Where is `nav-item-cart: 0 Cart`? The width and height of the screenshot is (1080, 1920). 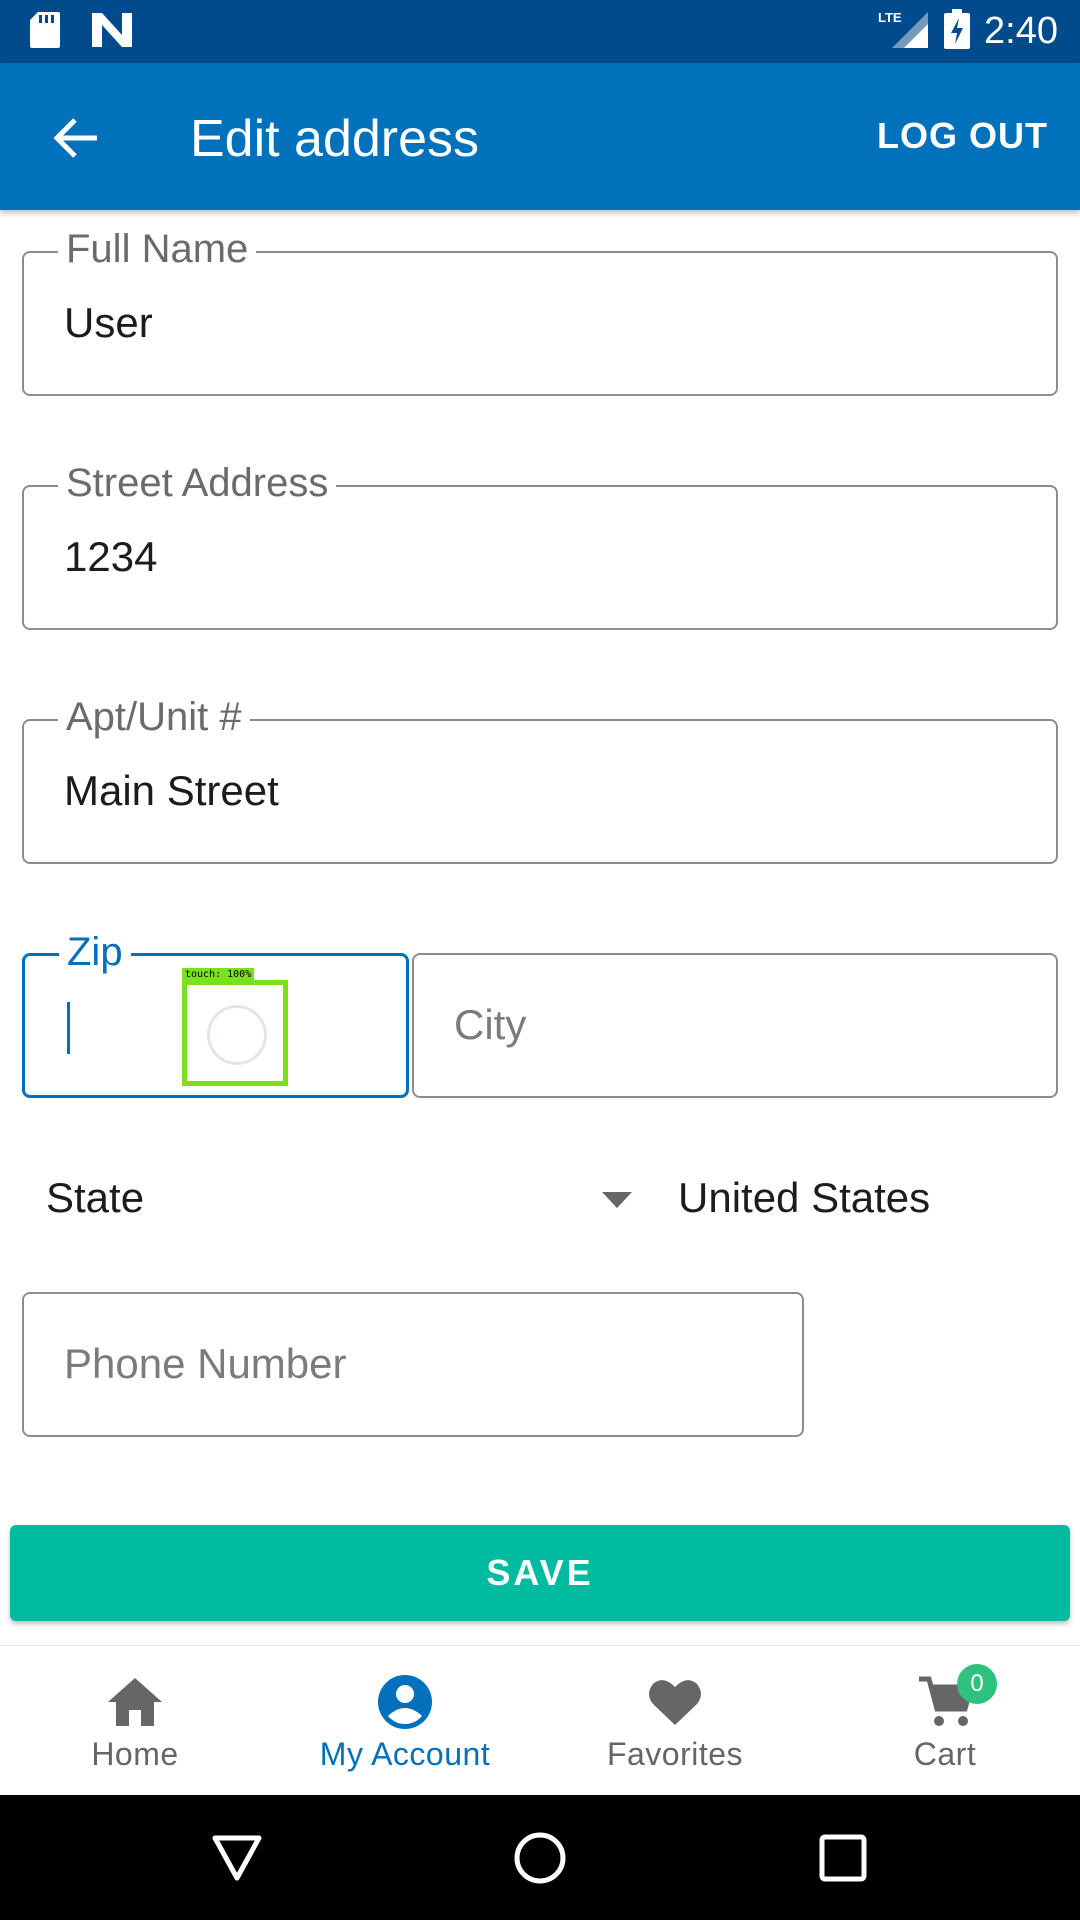
nav-item-cart: 0 Cart is located at coordinates (945, 1721).